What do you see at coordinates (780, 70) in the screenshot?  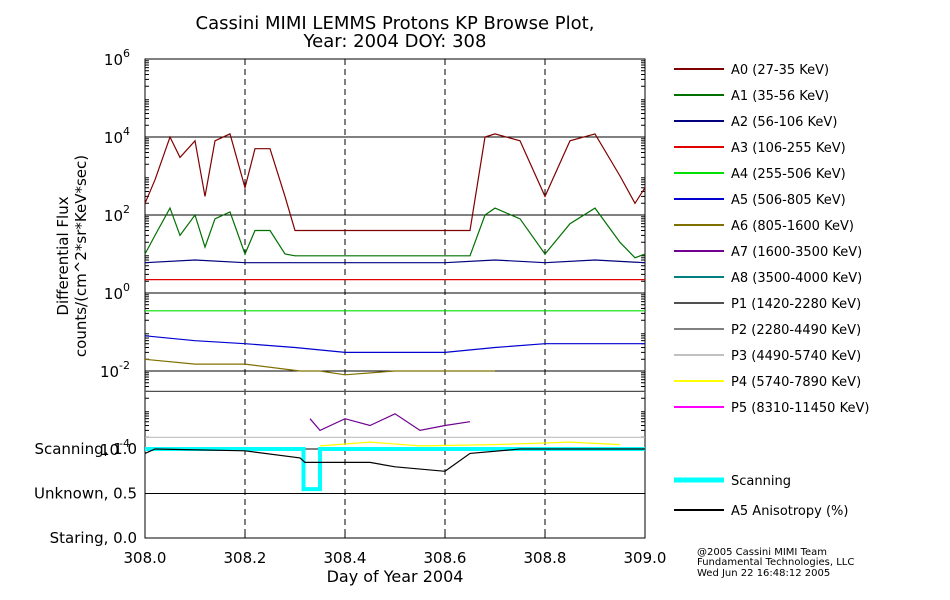 I see `legend-label: A0 (27-35 KeV)` at bounding box center [780, 70].